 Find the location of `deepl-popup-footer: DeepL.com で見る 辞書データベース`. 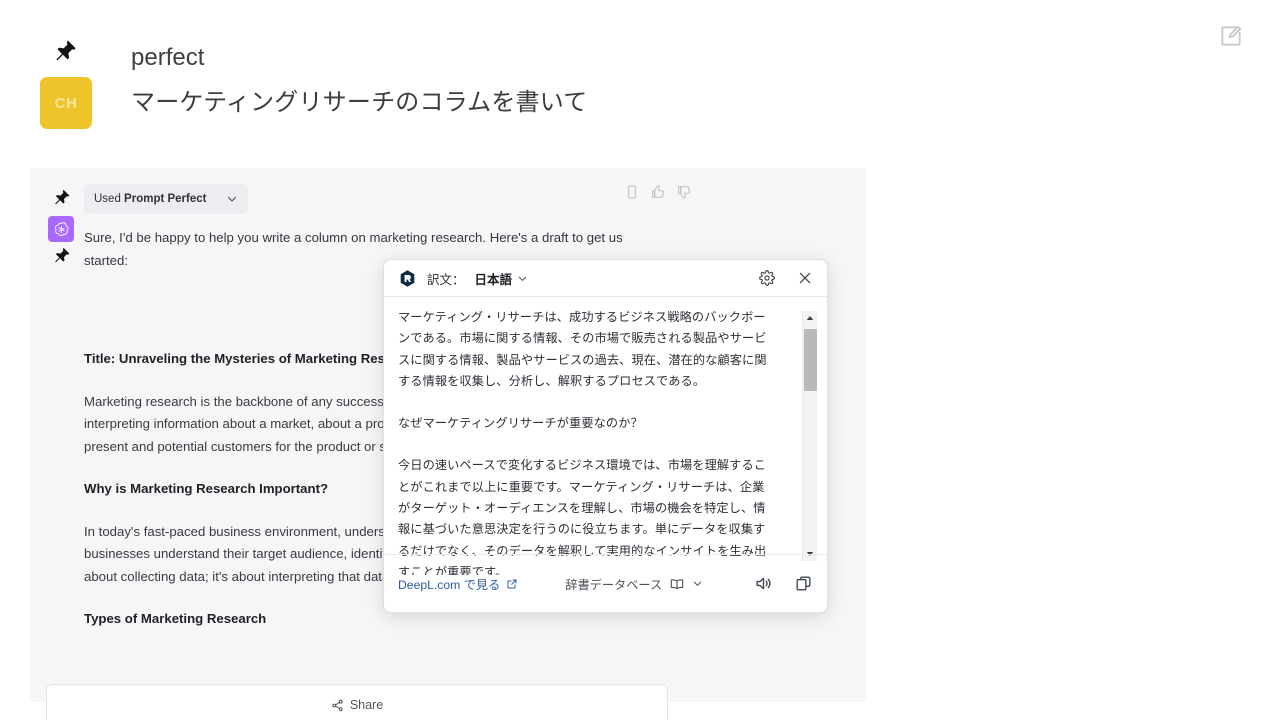

deepl-popup-footer: DeepL.com で見る 辞書データベース is located at coordinates (605, 583).